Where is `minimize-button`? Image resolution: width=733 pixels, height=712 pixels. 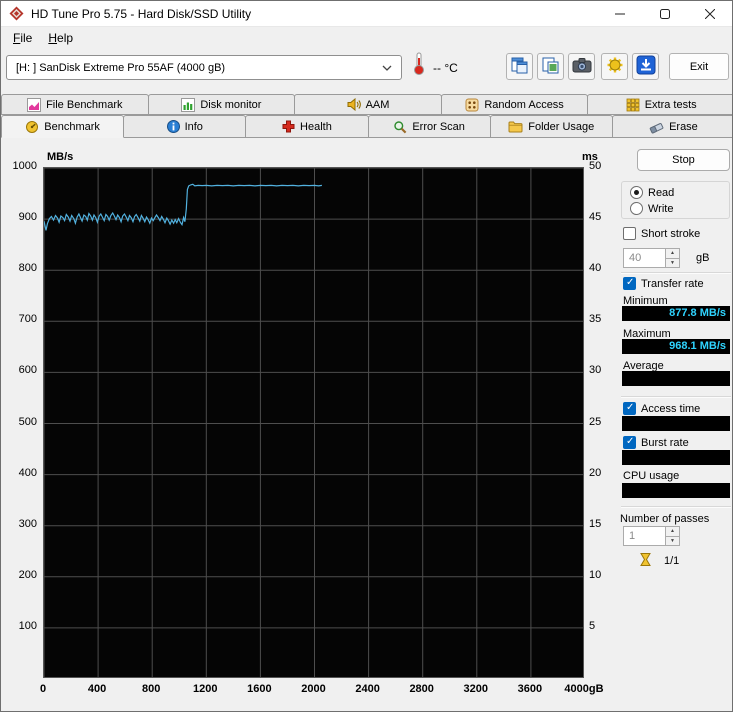
minimize-button is located at coordinates (619, 14).